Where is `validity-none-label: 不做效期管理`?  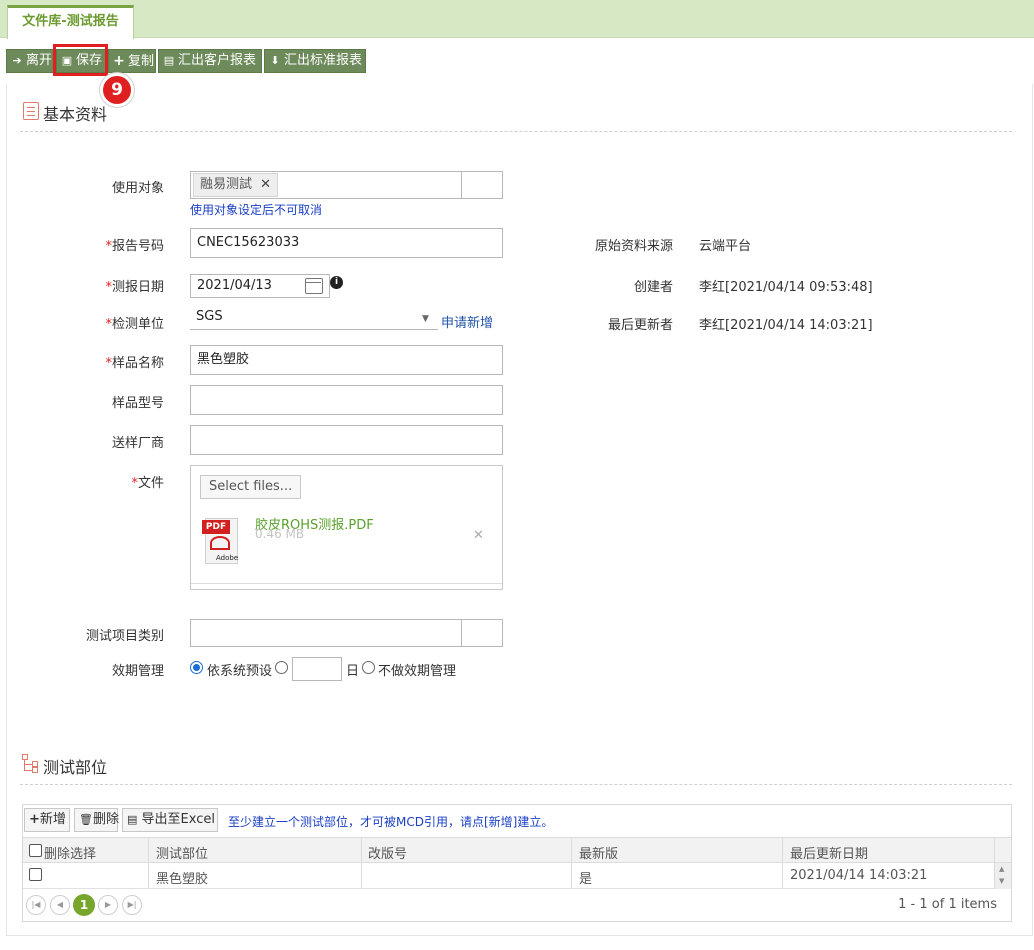 validity-none-label: 不做效期管理 is located at coordinates (417, 671).